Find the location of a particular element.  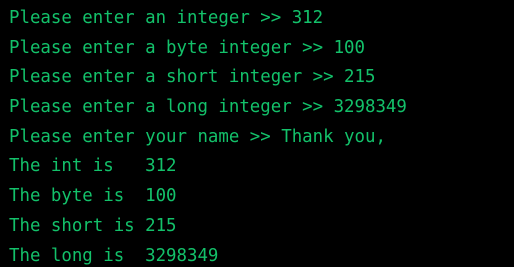

console-line-output-long: The long is 3298349 is located at coordinates (114, 255).